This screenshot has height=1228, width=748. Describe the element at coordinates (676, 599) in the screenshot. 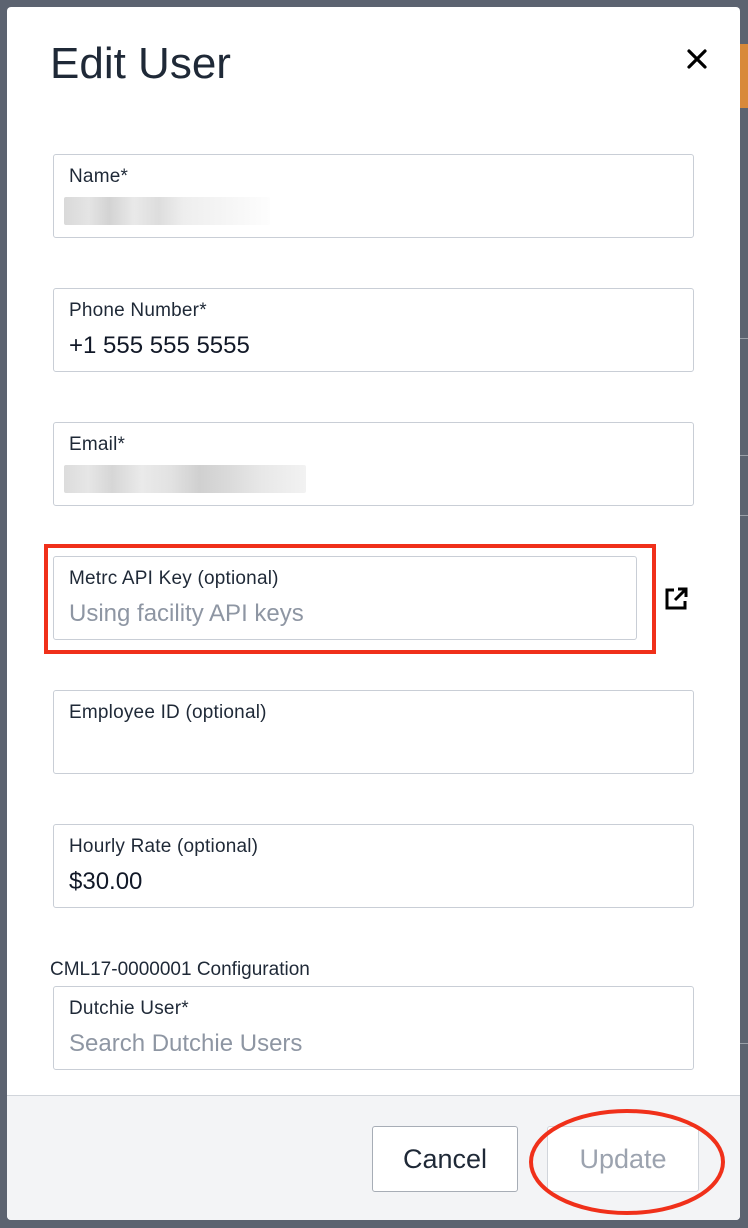

I see `external-link-icon` at that location.